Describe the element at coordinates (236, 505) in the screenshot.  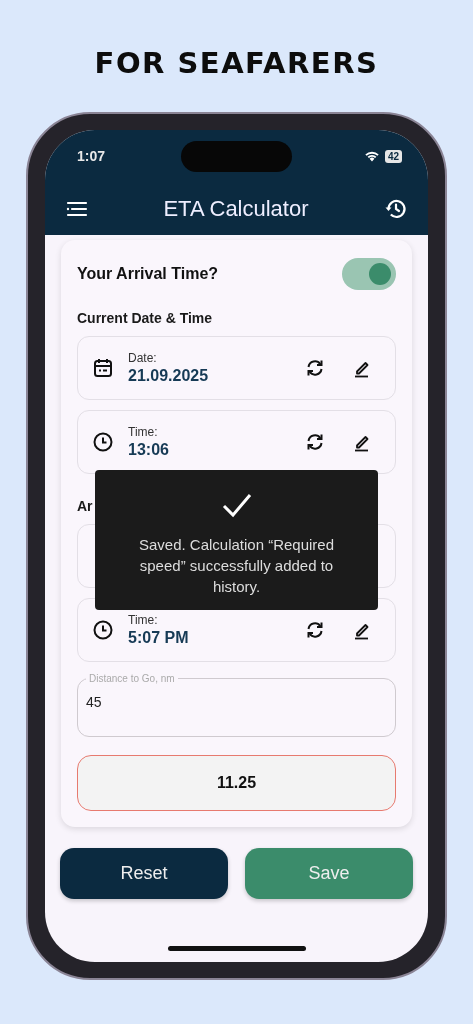
I see `check-icon` at that location.